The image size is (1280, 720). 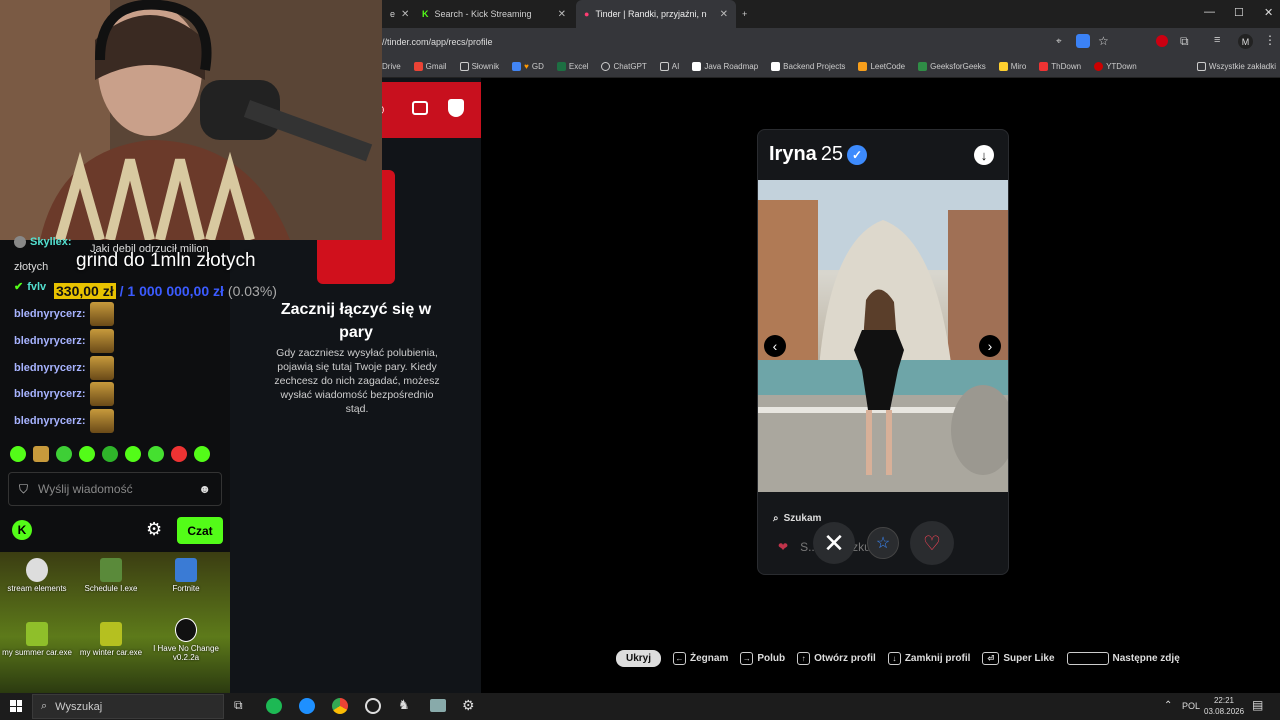 What do you see at coordinates (186, 640) in the screenshot?
I see `desktop-icon-i-have-no-change: I Have No Change v0.2.2a` at bounding box center [186, 640].